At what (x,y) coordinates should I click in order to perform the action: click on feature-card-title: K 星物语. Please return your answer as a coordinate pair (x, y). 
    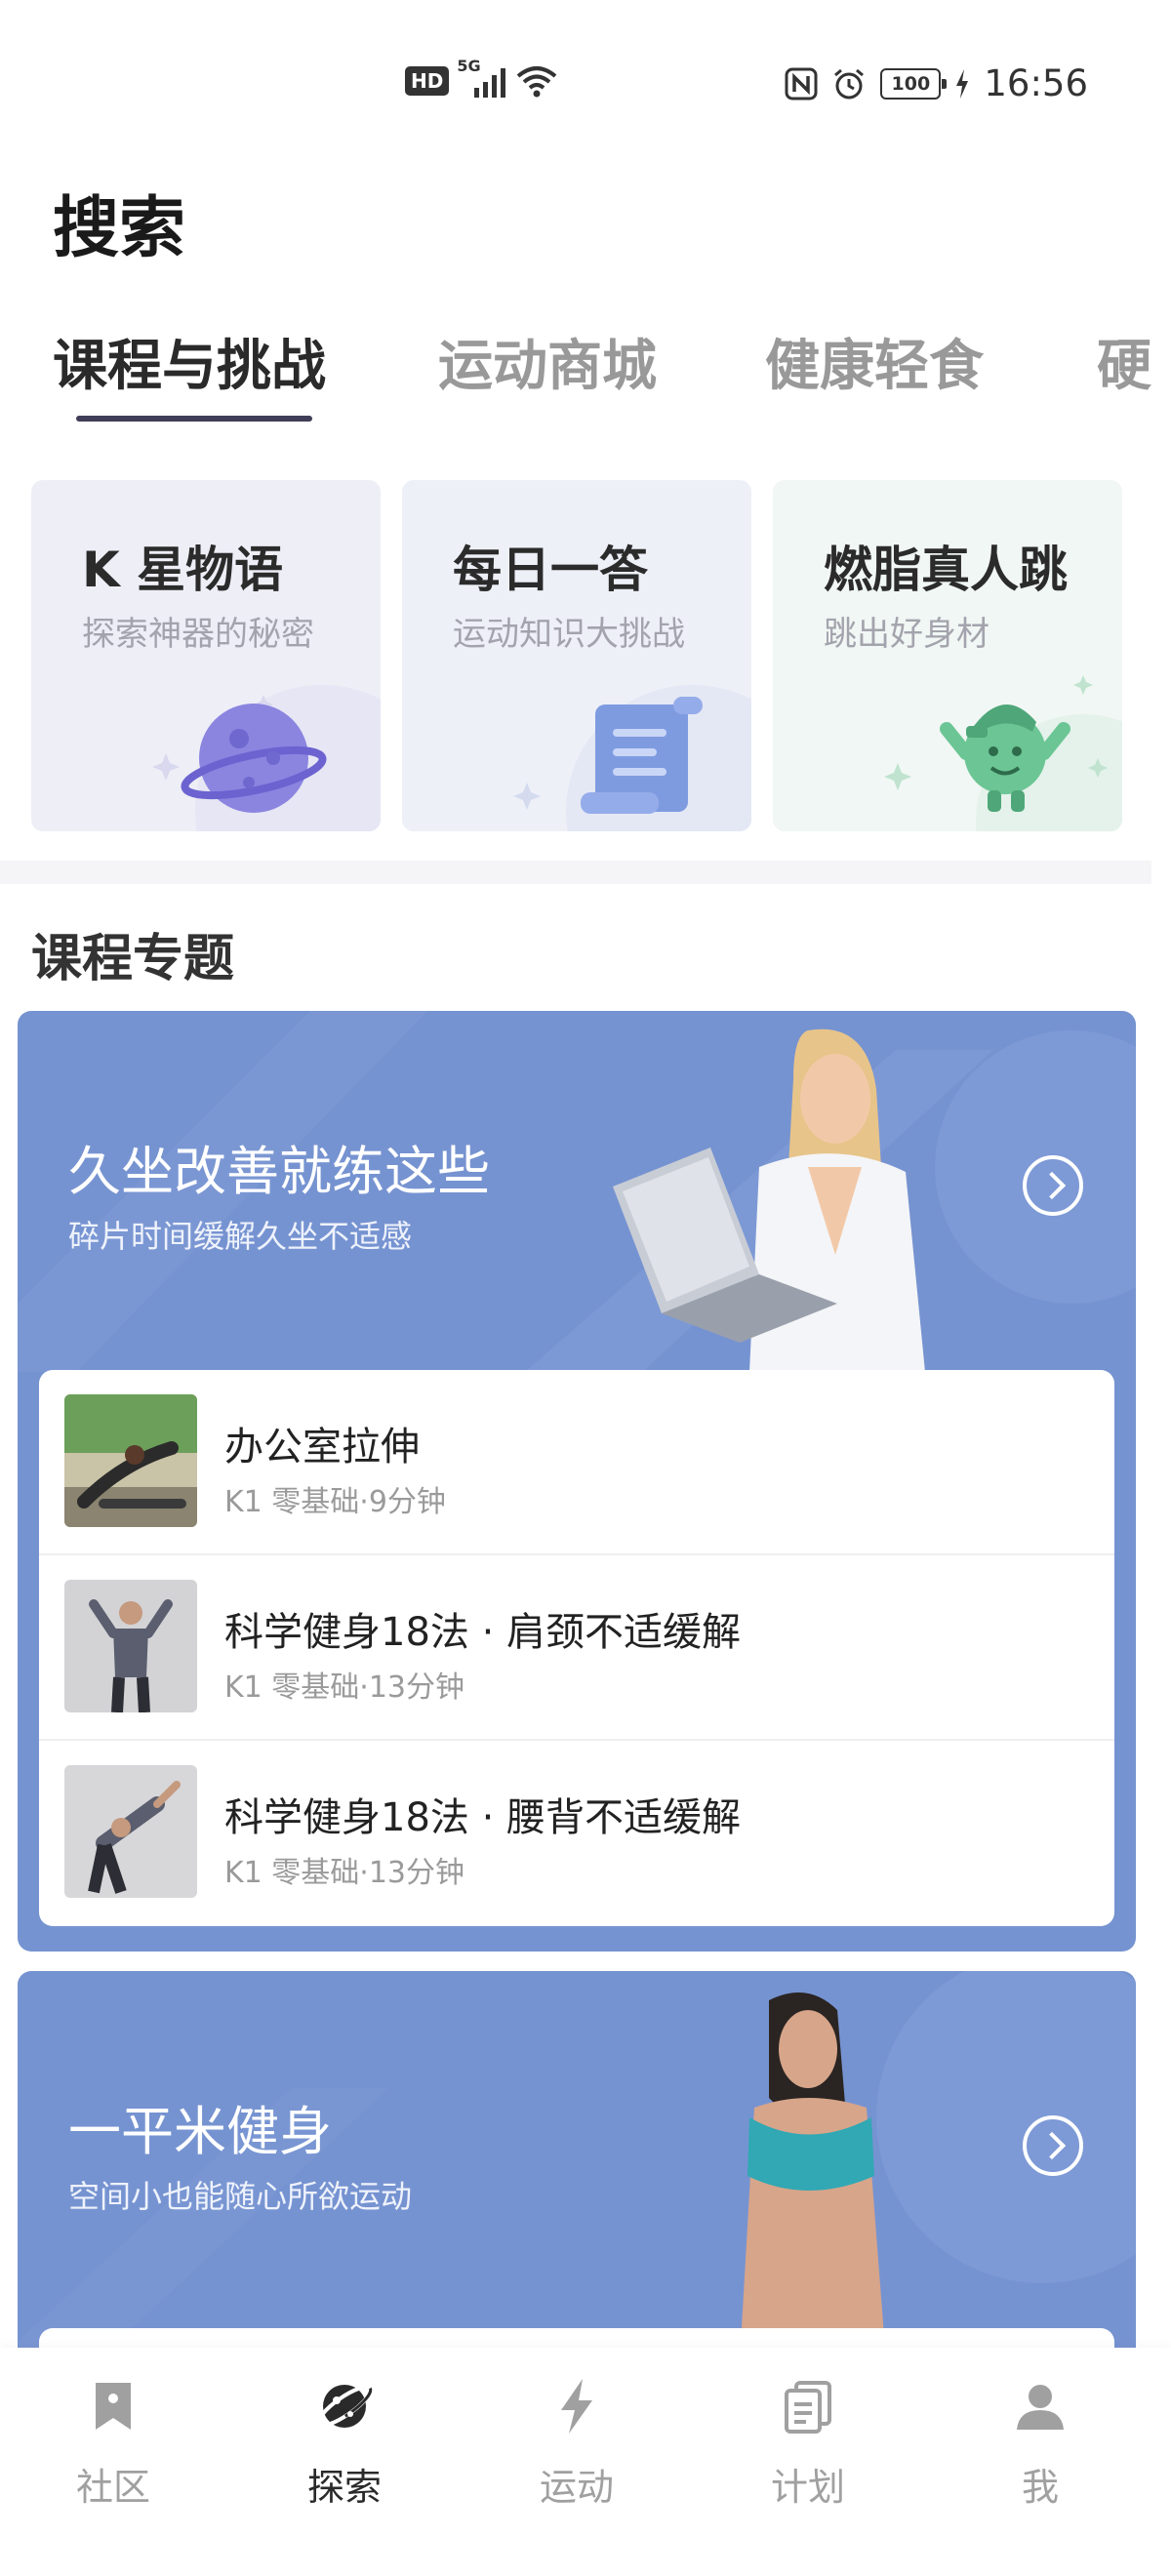
    Looking at the image, I should click on (183, 570).